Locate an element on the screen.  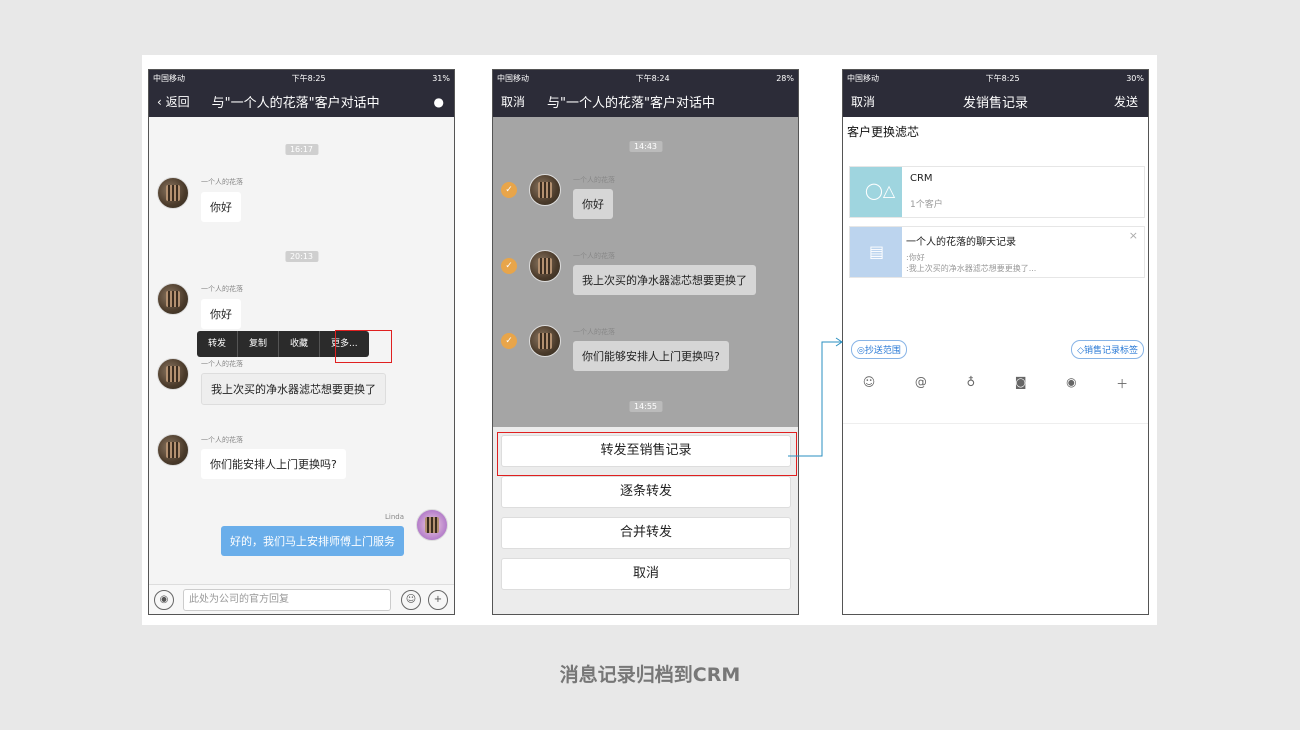
flow-arrow-line is located at coordinates (815, 399).